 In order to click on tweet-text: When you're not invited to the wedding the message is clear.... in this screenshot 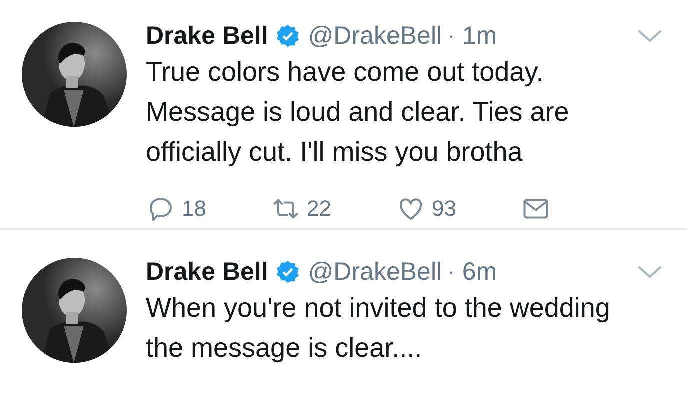, I will do `click(379, 328)`.